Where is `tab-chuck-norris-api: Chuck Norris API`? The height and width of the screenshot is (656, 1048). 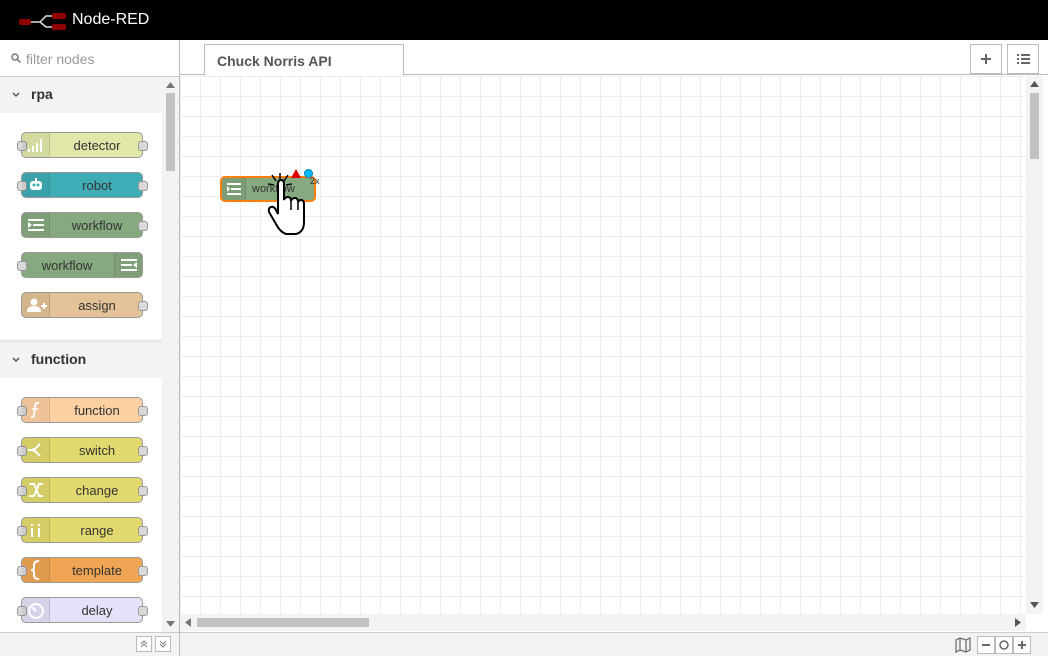 tab-chuck-norris-api: Chuck Norris API is located at coordinates (304, 60).